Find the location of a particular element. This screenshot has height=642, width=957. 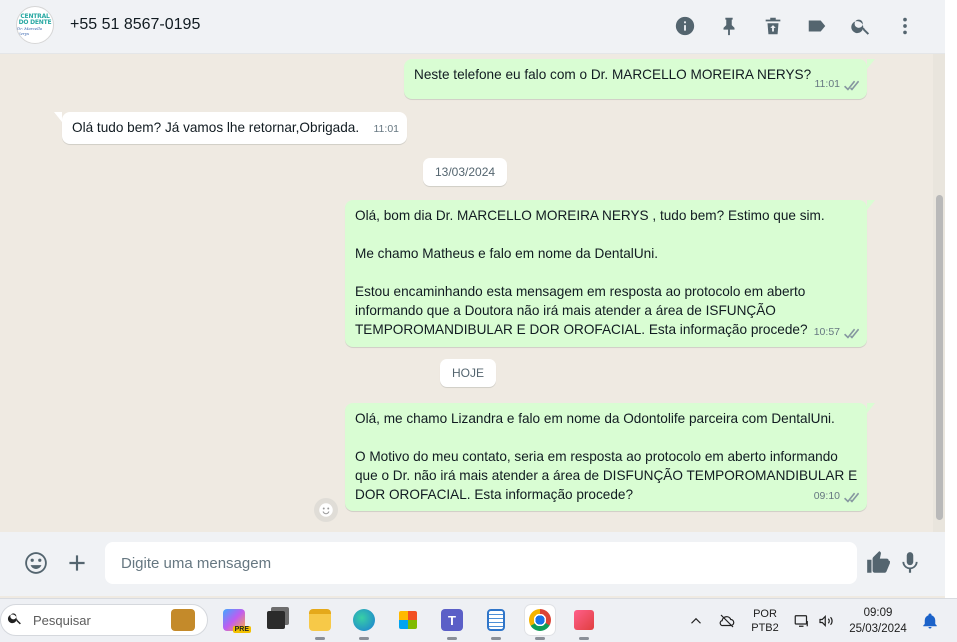

cloud-offline-icon is located at coordinates (727, 620).